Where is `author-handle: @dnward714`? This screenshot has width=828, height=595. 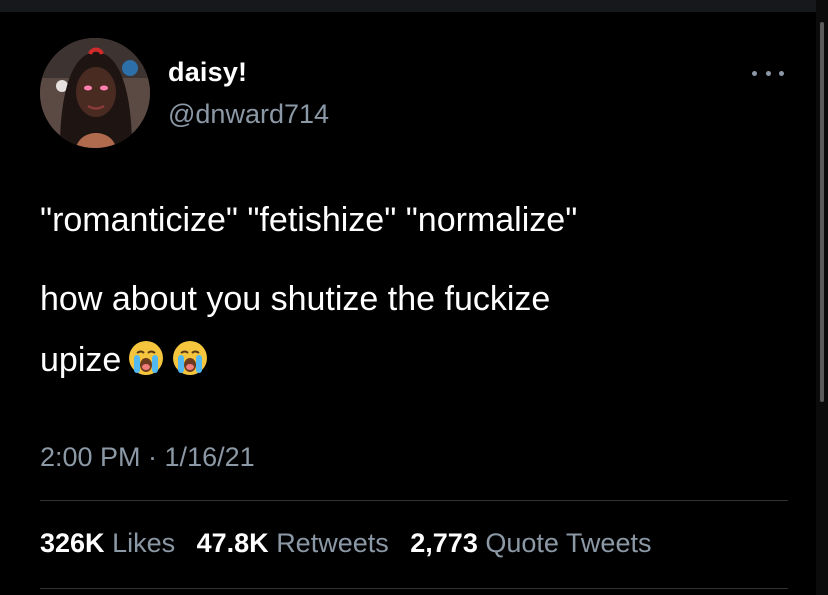 author-handle: @dnward714 is located at coordinates (248, 114).